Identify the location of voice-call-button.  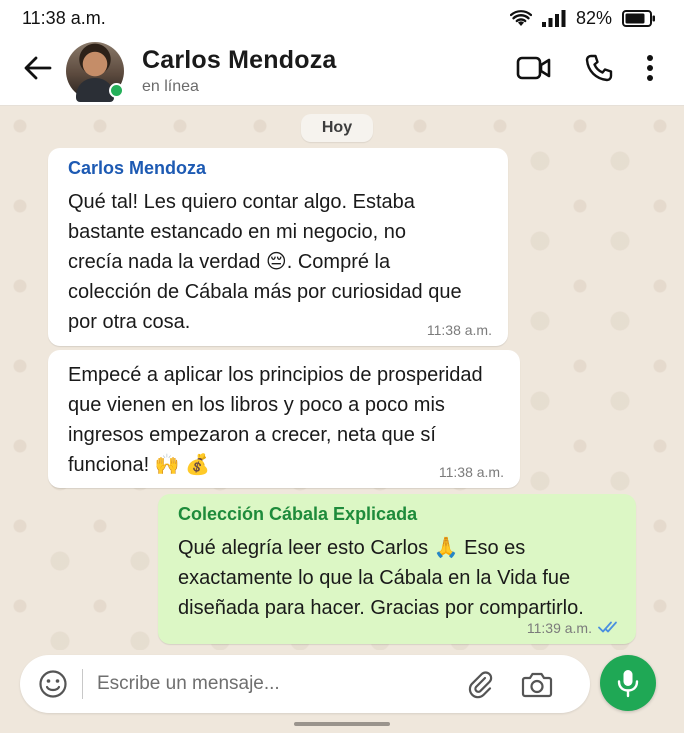
(599, 70).